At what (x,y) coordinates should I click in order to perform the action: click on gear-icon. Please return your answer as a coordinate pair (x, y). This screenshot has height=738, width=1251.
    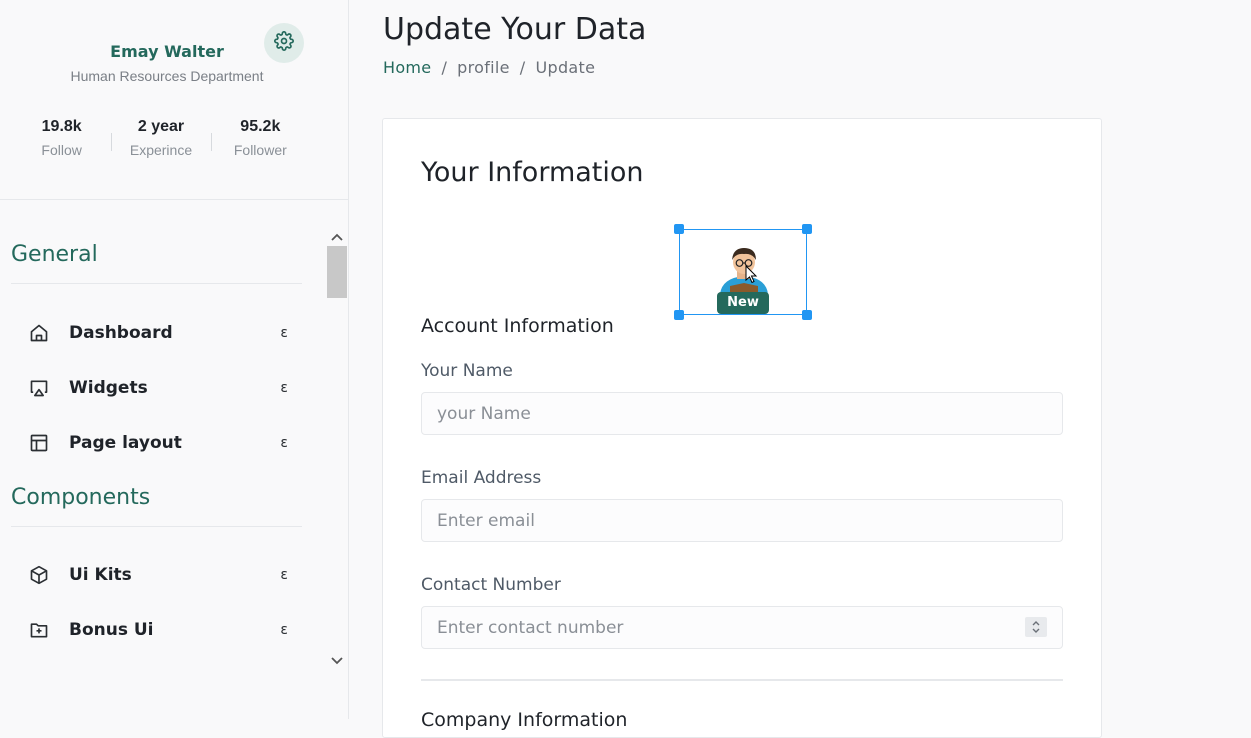
    Looking at the image, I should click on (284, 43).